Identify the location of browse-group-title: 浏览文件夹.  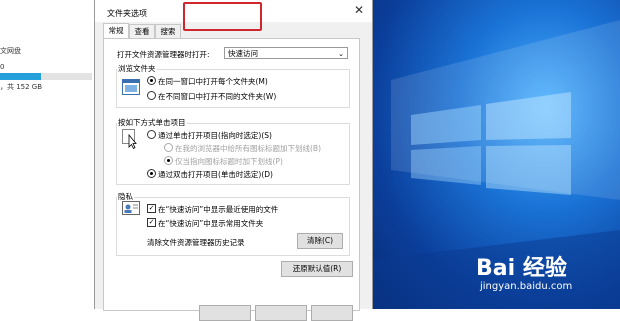
(137, 68).